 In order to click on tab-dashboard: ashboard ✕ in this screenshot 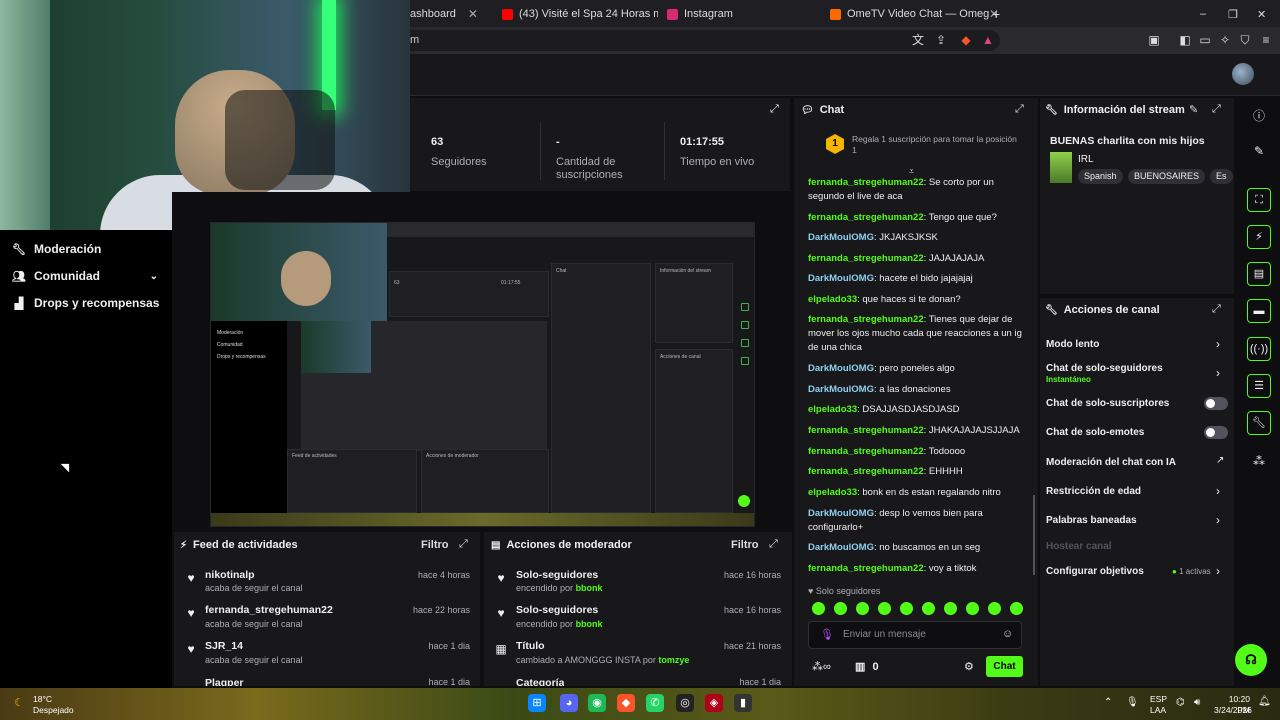, I will do `click(450, 14)`.